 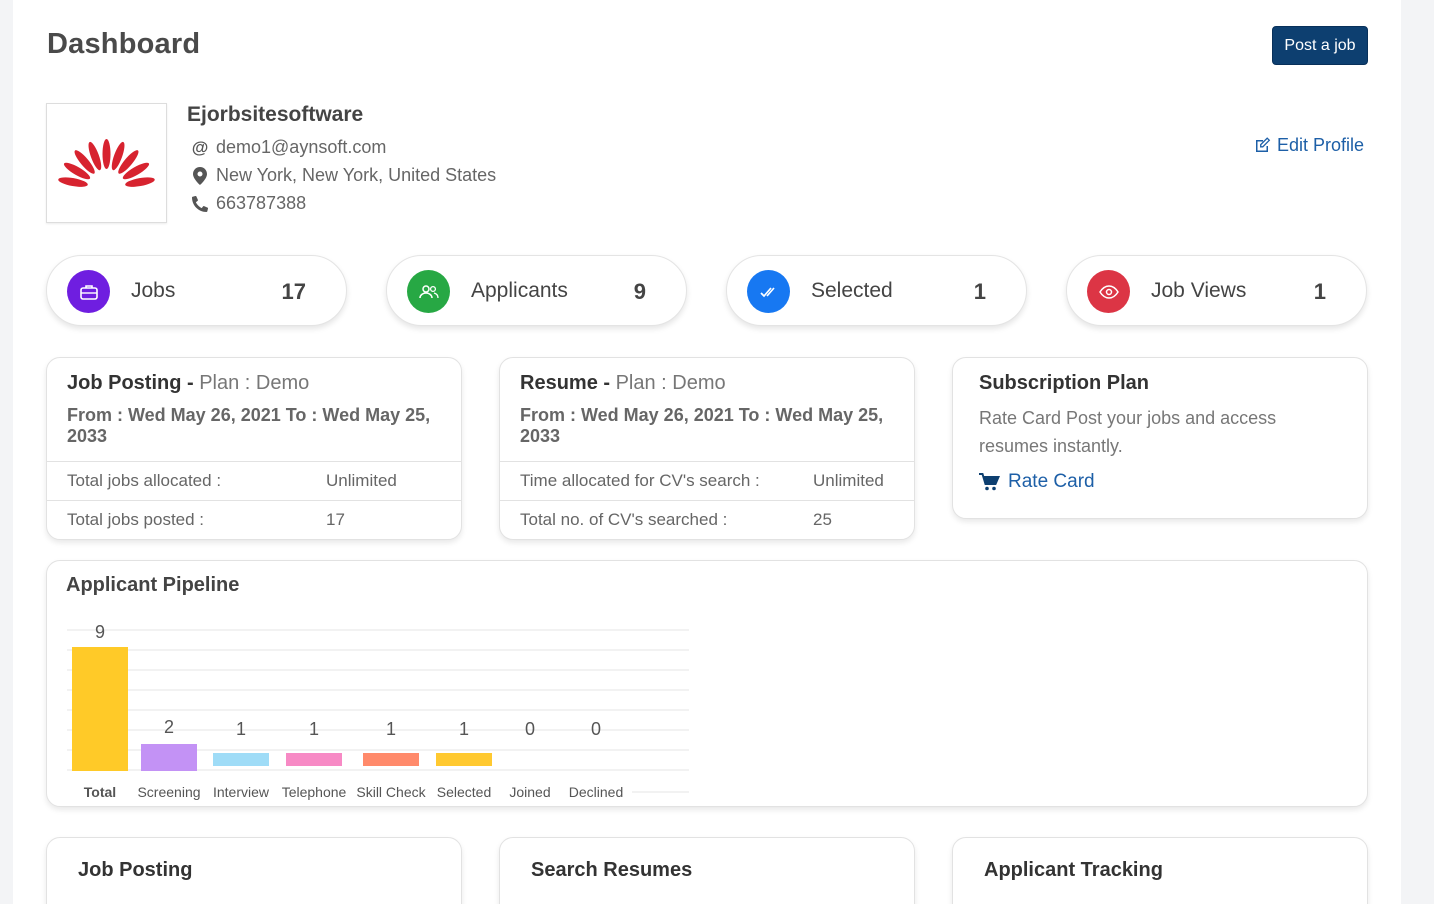 What do you see at coordinates (1160, 482) in the screenshot?
I see `rate-card-link: Rate Card` at bounding box center [1160, 482].